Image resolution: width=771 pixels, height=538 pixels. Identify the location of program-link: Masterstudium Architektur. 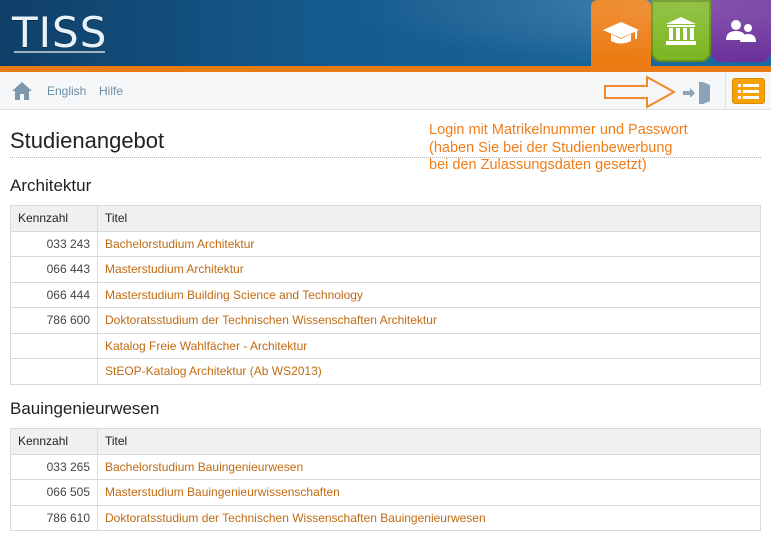
(174, 269).